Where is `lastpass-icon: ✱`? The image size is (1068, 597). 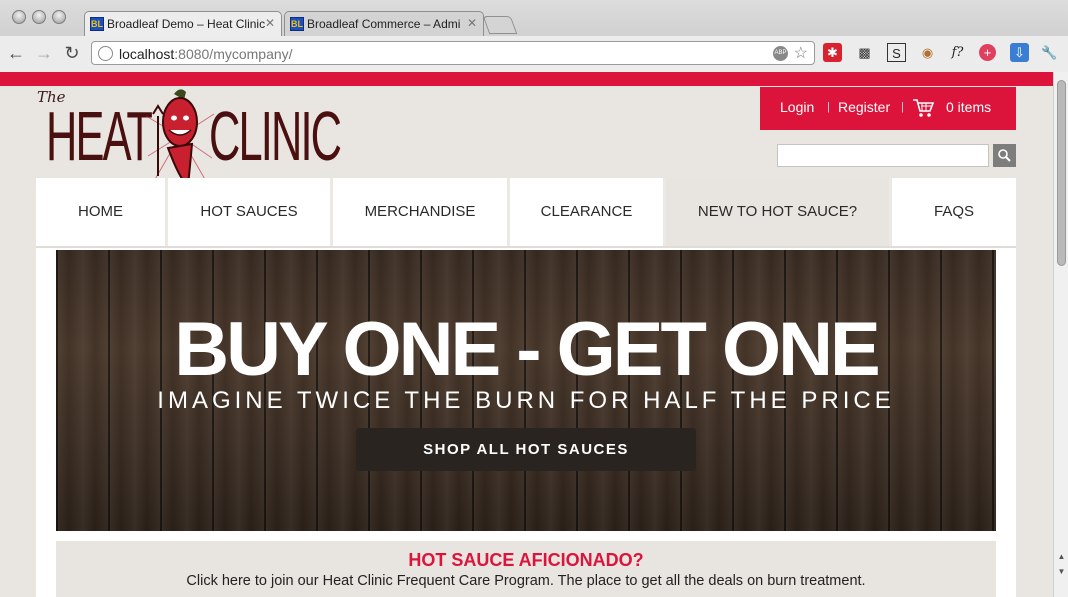
lastpass-icon: ✱ is located at coordinates (832, 52).